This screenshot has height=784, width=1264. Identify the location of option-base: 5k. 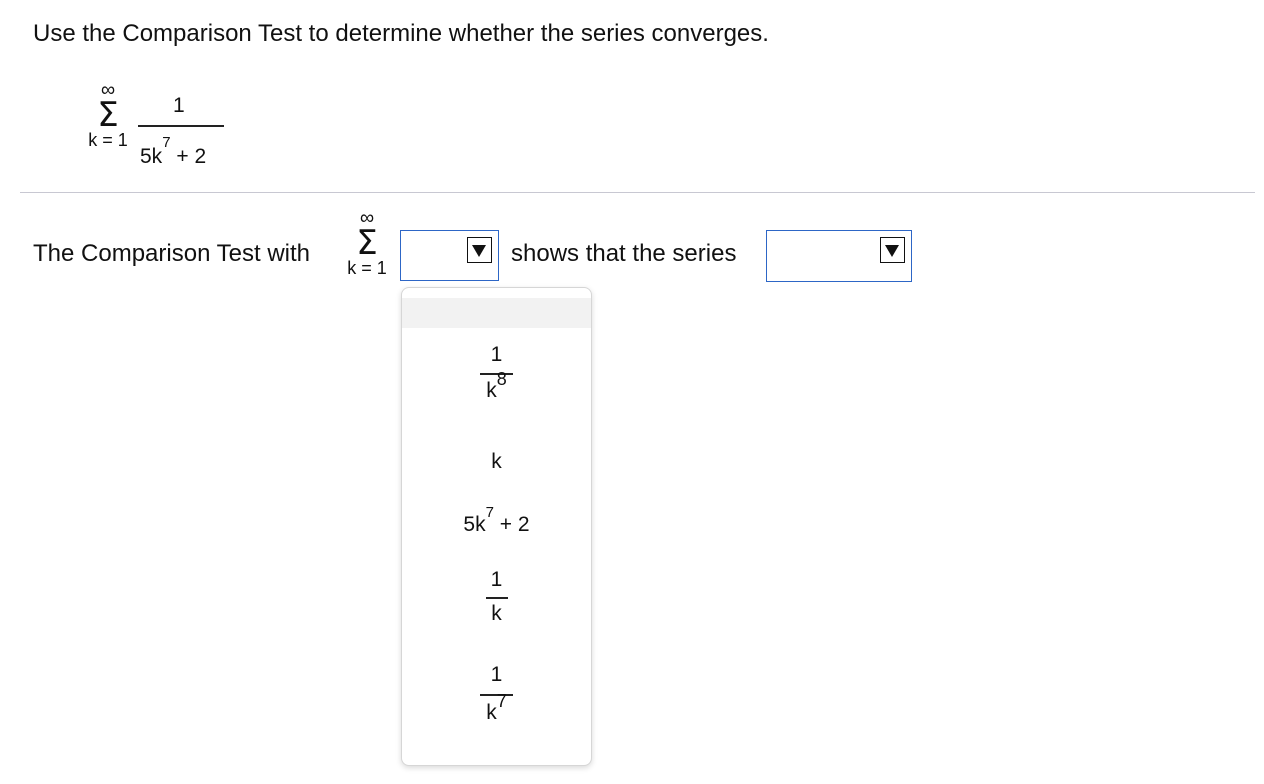
(474, 524).